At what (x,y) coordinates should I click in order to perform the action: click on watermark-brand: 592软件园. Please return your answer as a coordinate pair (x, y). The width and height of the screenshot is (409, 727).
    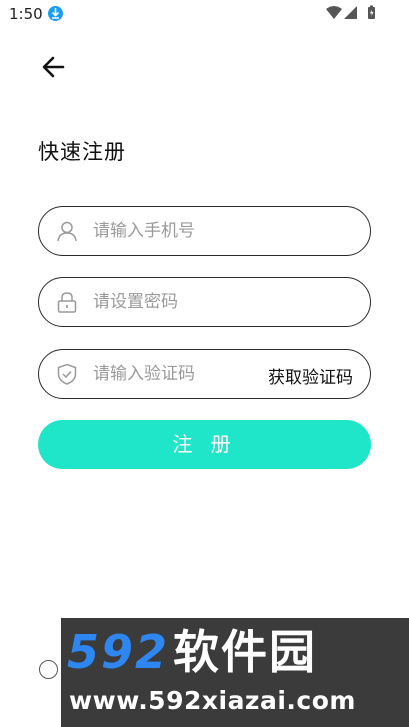
    Looking at the image, I should click on (192, 652).